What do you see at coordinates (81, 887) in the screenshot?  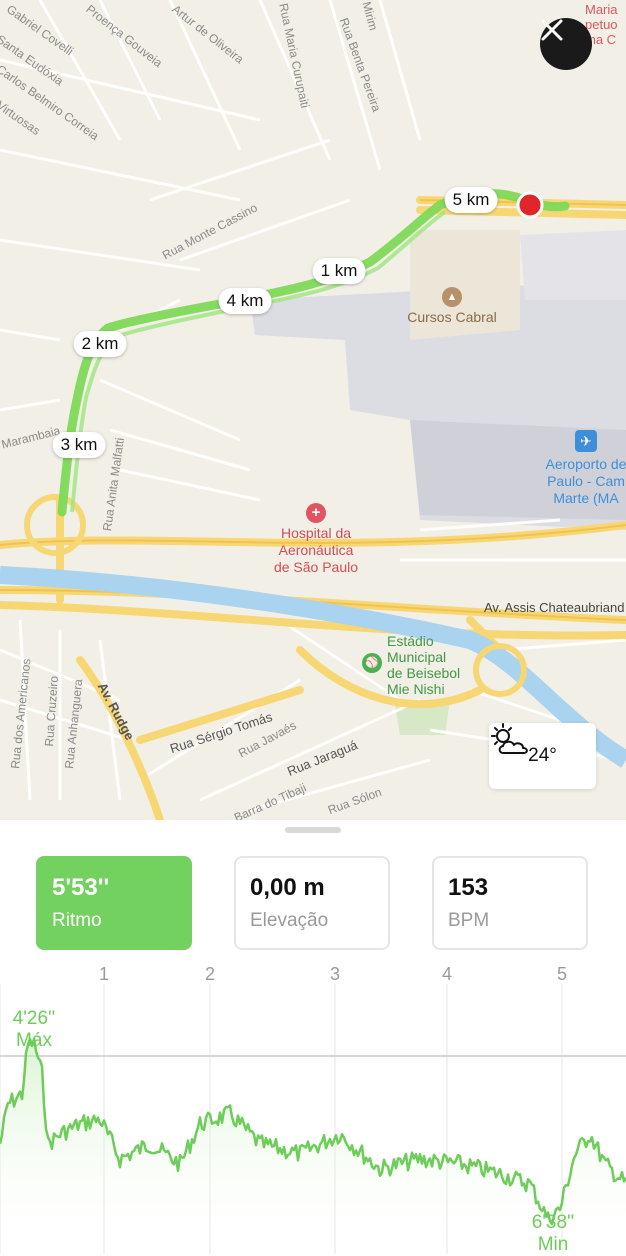 I see `pace-value: 5'53''` at bounding box center [81, 887].